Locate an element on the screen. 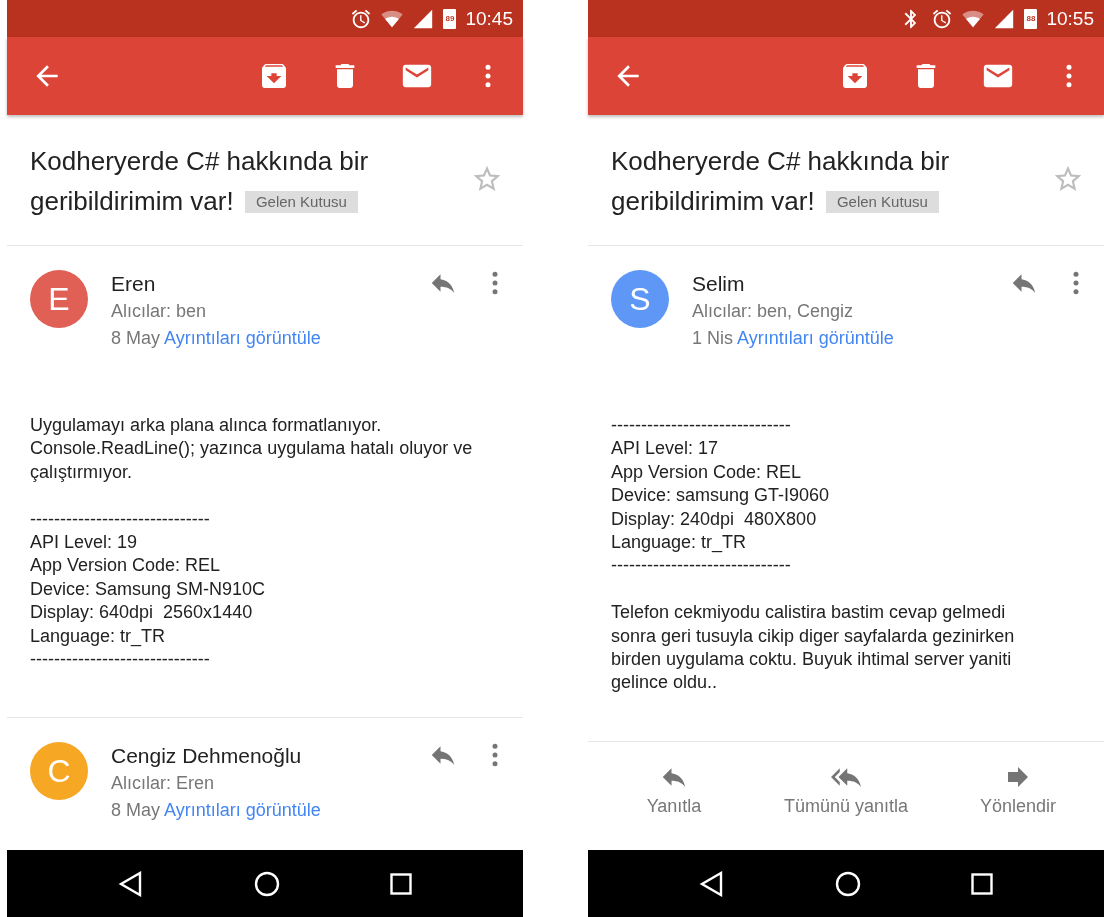  message-paragraph: ------------------------------ API Level: 17 App Version Code: REL Device: samsung GT-I9060 Display: 240dpi 480X800 Language: tr_TR ------------------------------ is located at coordinates (721, 496).